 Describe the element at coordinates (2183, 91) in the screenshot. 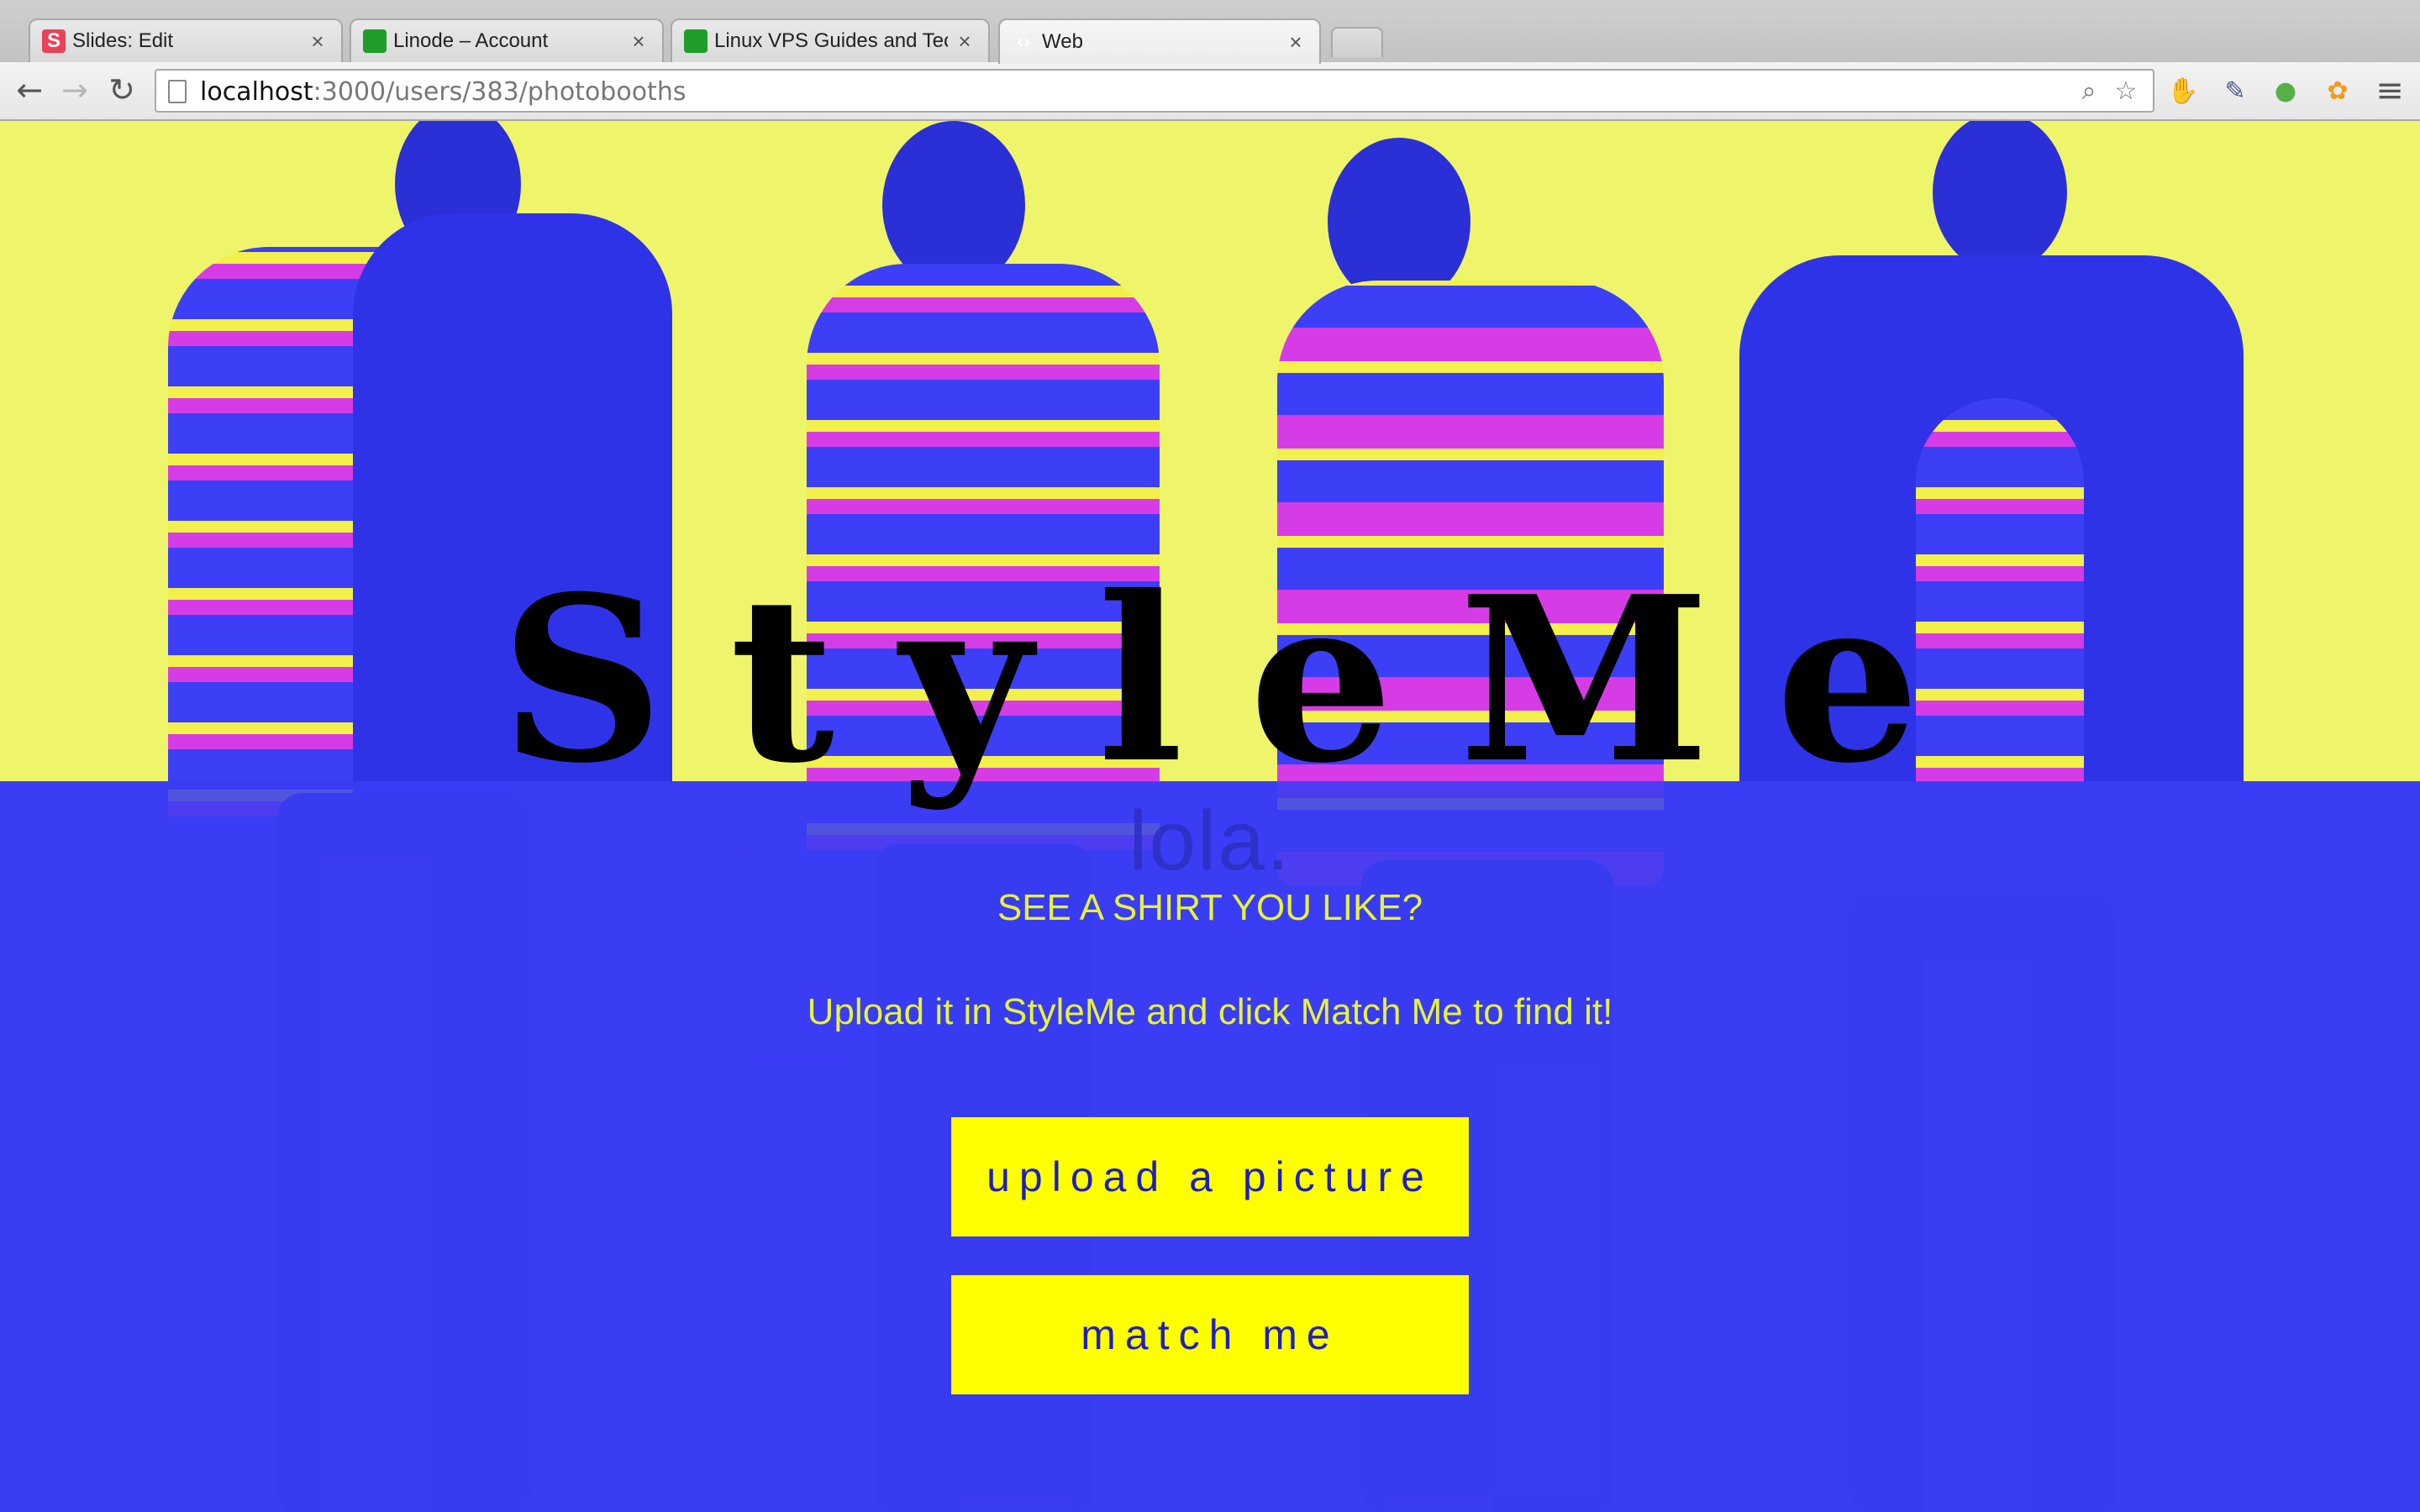

I see `adblock-icon: ✋` at that location.